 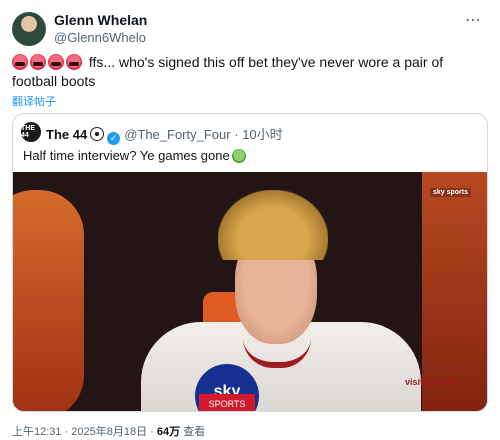 What do you see at coordinates (238, 156) in the screenshot?
I see `nauseated-emoji-icon` at bounding box center [238, 156].